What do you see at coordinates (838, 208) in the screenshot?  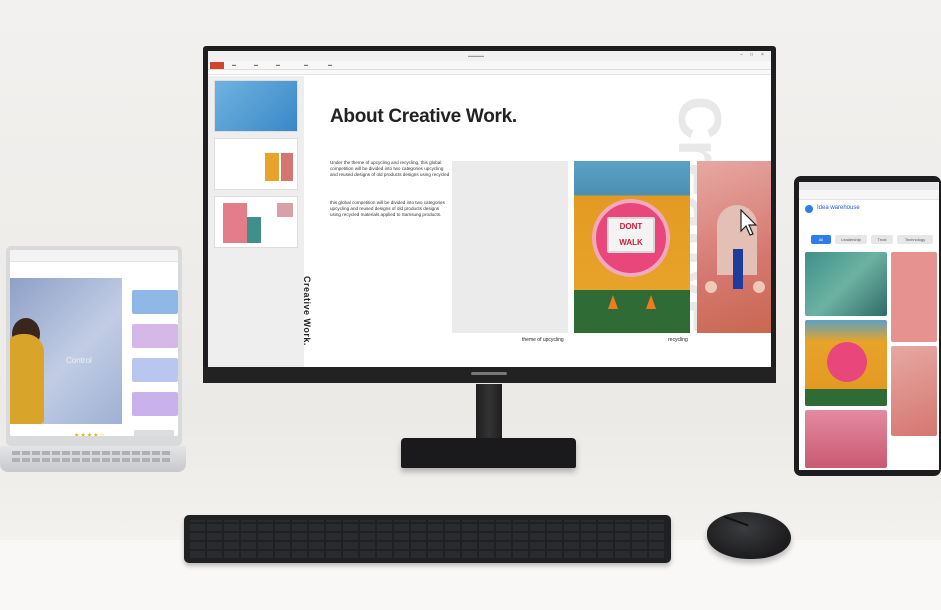 I see `tablet-site-title: Idea warehouse` at bounding box center [838, 208].